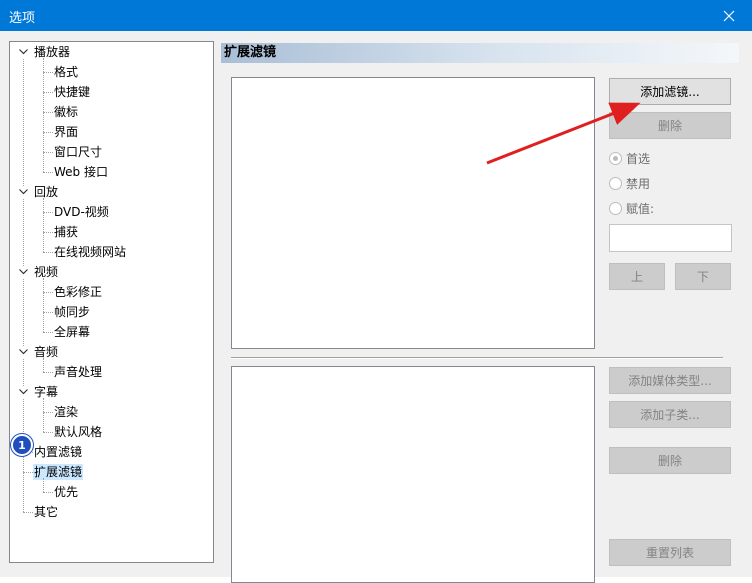 The height and width of the screenshot is (583, 752). What do you see at coordinates (58, 472) in the screenshot?
I see `tree-item-label: 扩展滤镜` at bounding box center [58, 472].